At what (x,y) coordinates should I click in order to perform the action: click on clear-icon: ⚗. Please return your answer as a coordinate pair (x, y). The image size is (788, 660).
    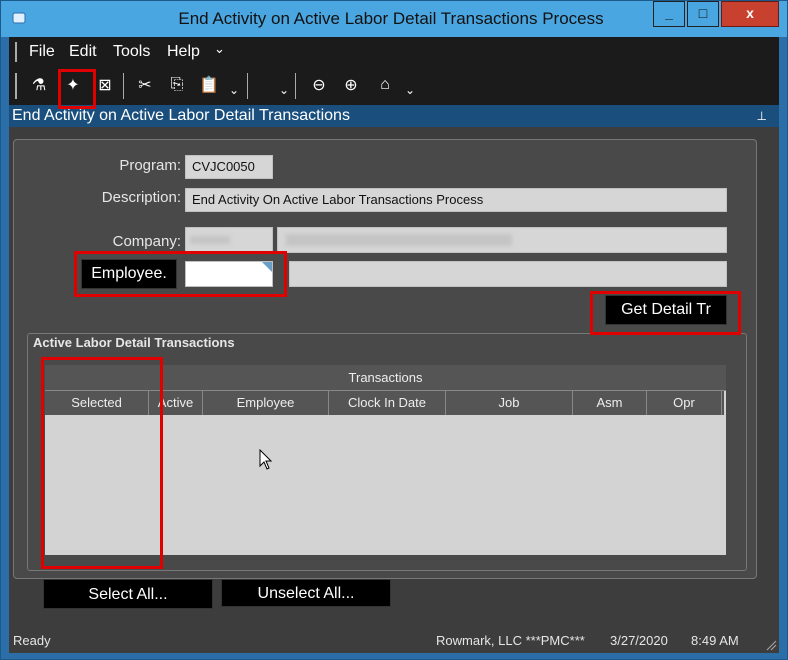
    Looking at the image, I should click on (39, 85).